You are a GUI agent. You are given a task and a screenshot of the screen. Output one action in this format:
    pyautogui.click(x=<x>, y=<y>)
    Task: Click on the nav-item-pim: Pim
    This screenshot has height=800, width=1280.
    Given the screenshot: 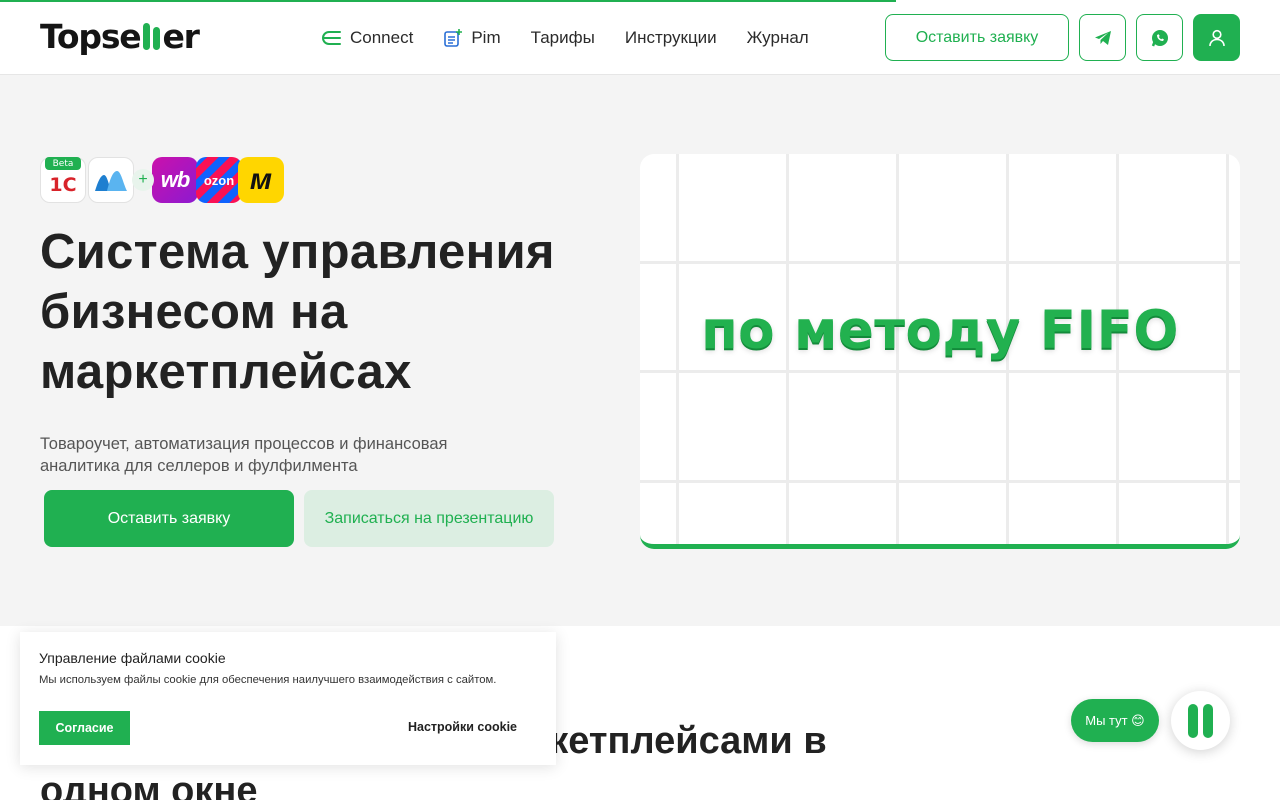 What is the action you would take?
    pyautogui.click(x=472, y=37)
    